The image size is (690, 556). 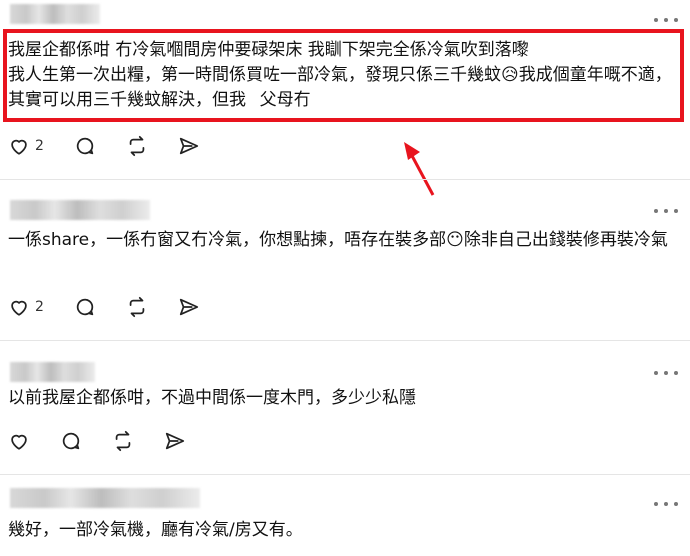 I want to click on red-arrow-annotation, so click(x=419, y=169).